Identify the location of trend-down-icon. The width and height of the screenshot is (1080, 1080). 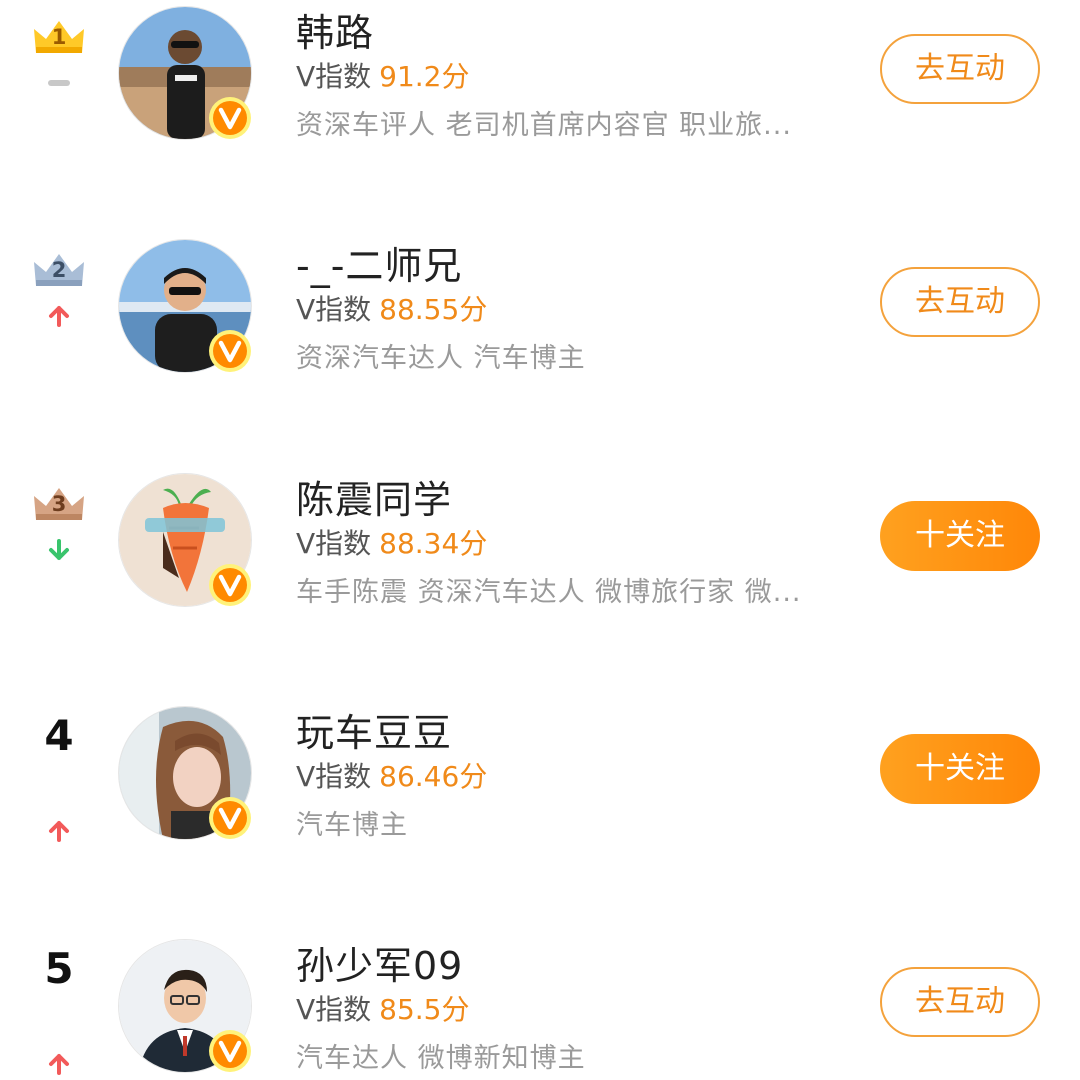
(59, 550).